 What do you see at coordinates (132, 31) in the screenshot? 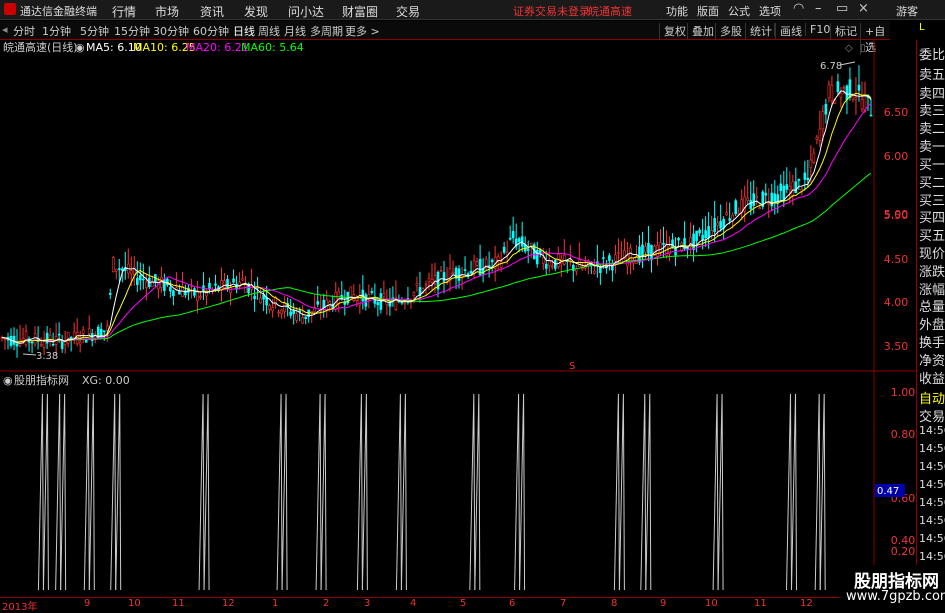
I see `period-15min: 15分钟` at bounding box center [132, 31].